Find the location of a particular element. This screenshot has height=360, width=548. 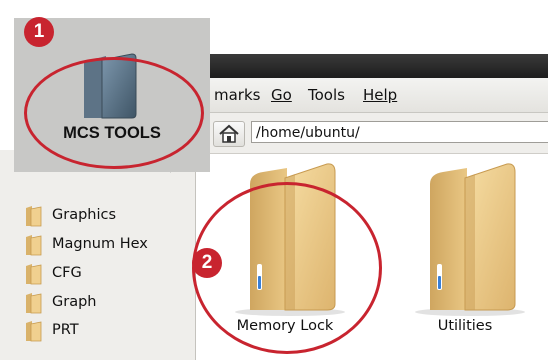

menu-bookmarks: marks is located at coordinates (237, 95).